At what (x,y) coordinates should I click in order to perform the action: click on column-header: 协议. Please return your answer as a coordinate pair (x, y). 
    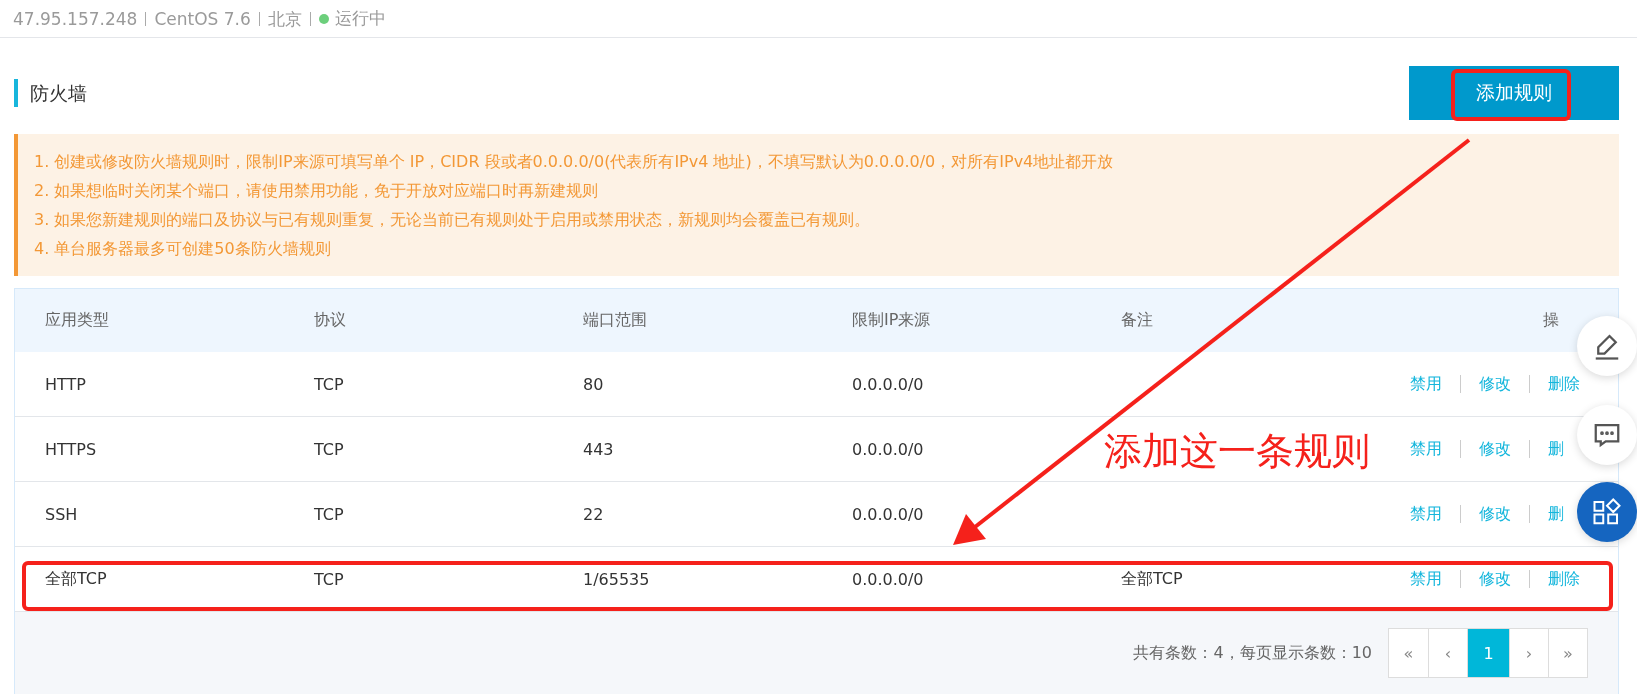
    Looking at the image, I should click on (330, 320).